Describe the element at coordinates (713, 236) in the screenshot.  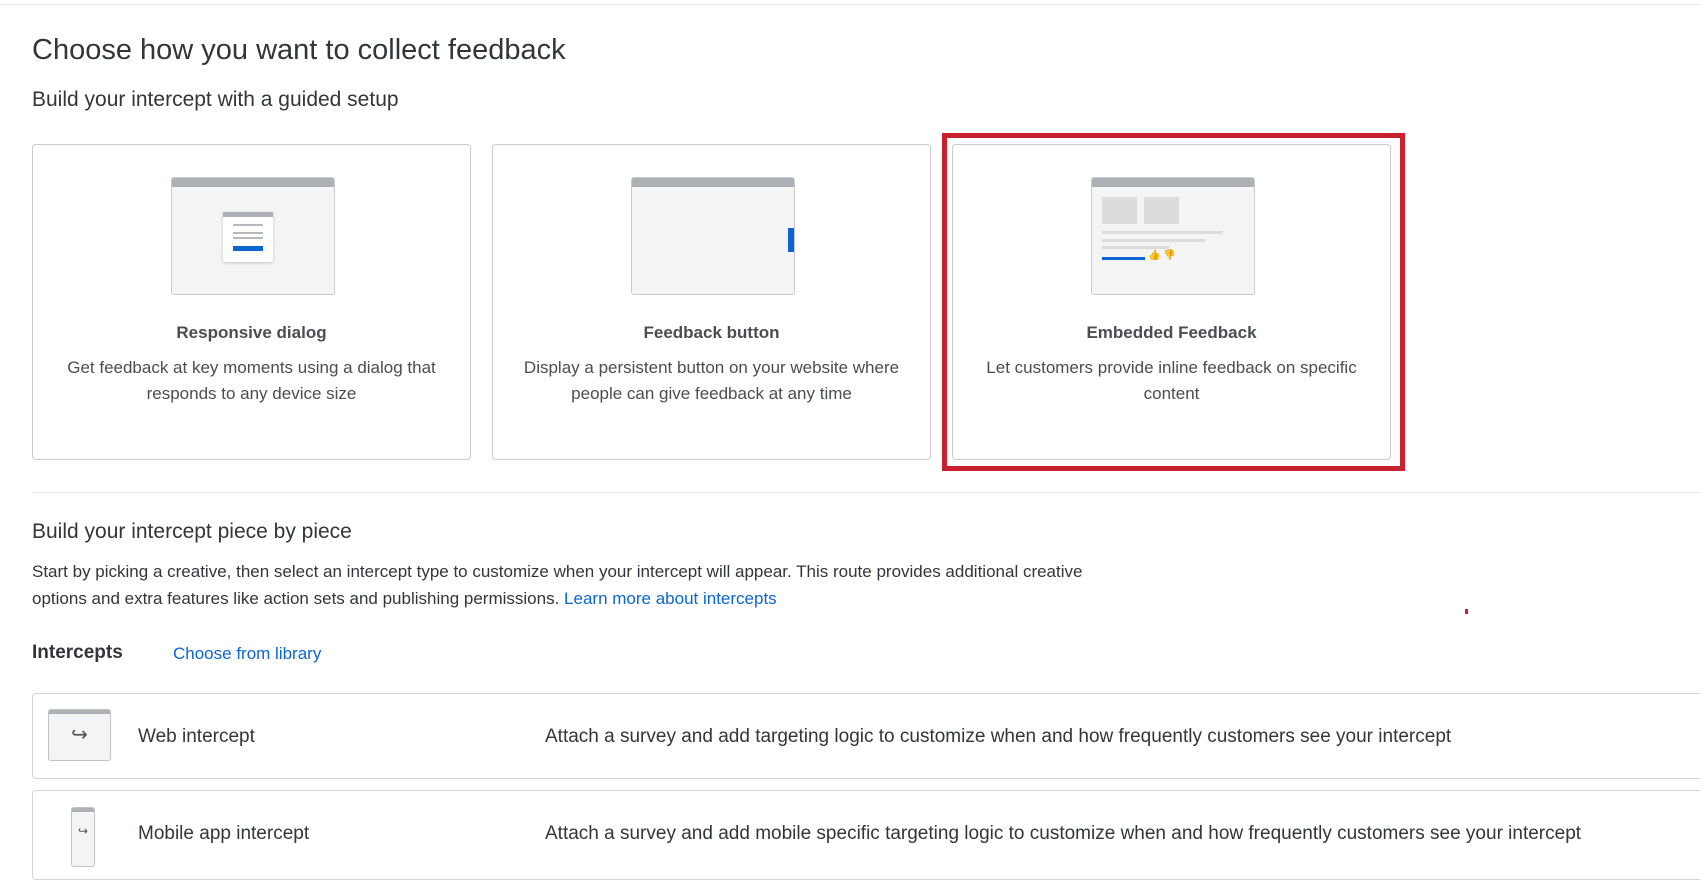
I see `feedback-button-illustration` at that location.